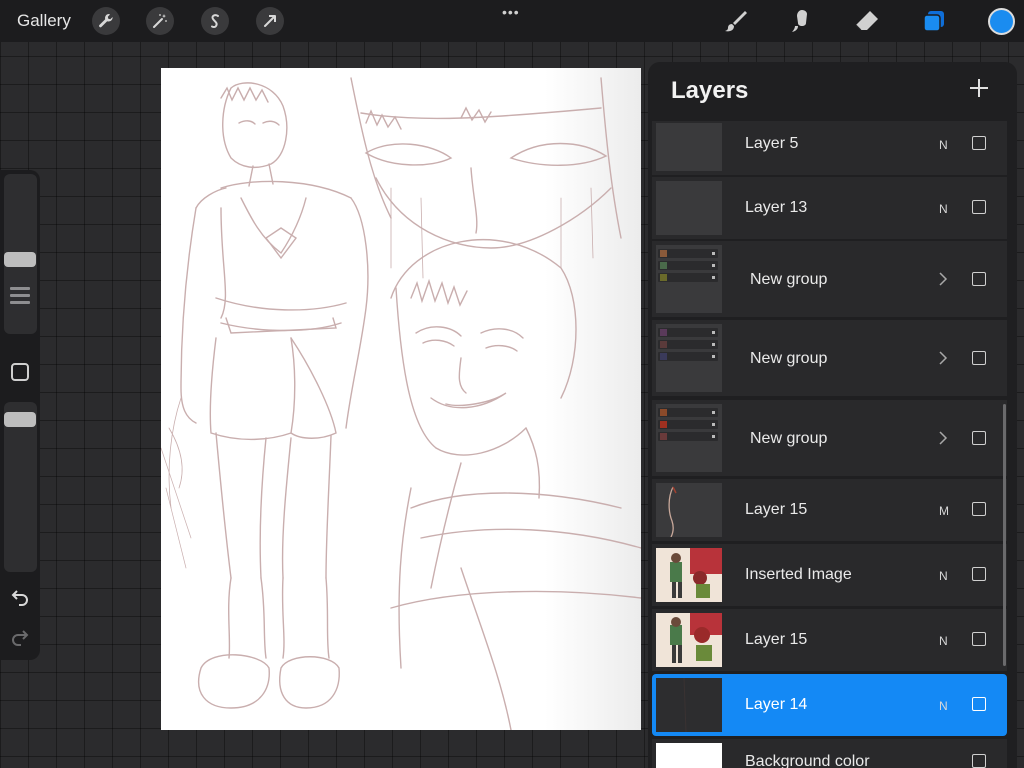 This screenshot has width=1024, height=768. I want to click on brush-icon, so click(736, 21).